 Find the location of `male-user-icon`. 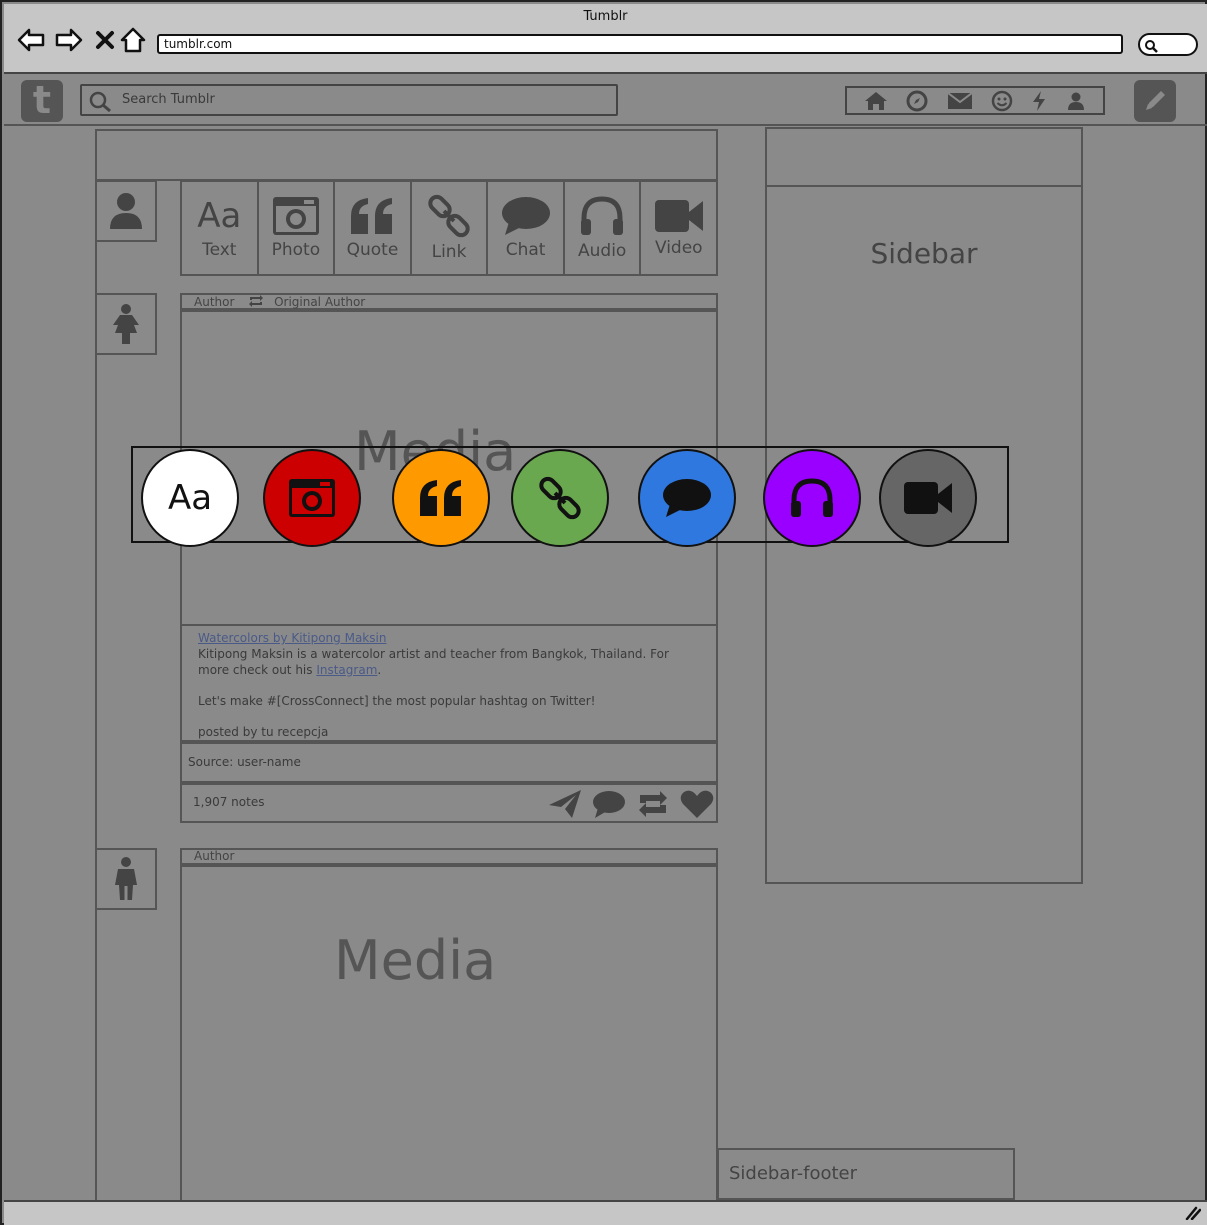

male-user-icon is located at coordinates (126, 878).